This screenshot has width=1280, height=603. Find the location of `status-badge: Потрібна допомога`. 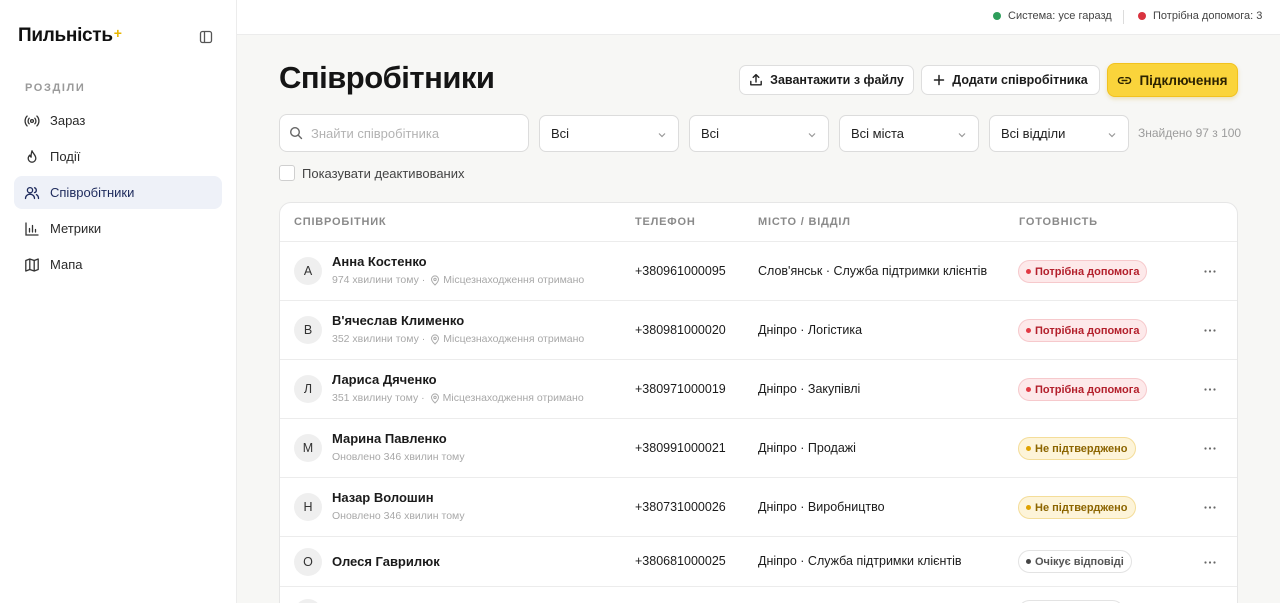

status-badge: Потрібна допомога is located at coordinates (1083, 389).